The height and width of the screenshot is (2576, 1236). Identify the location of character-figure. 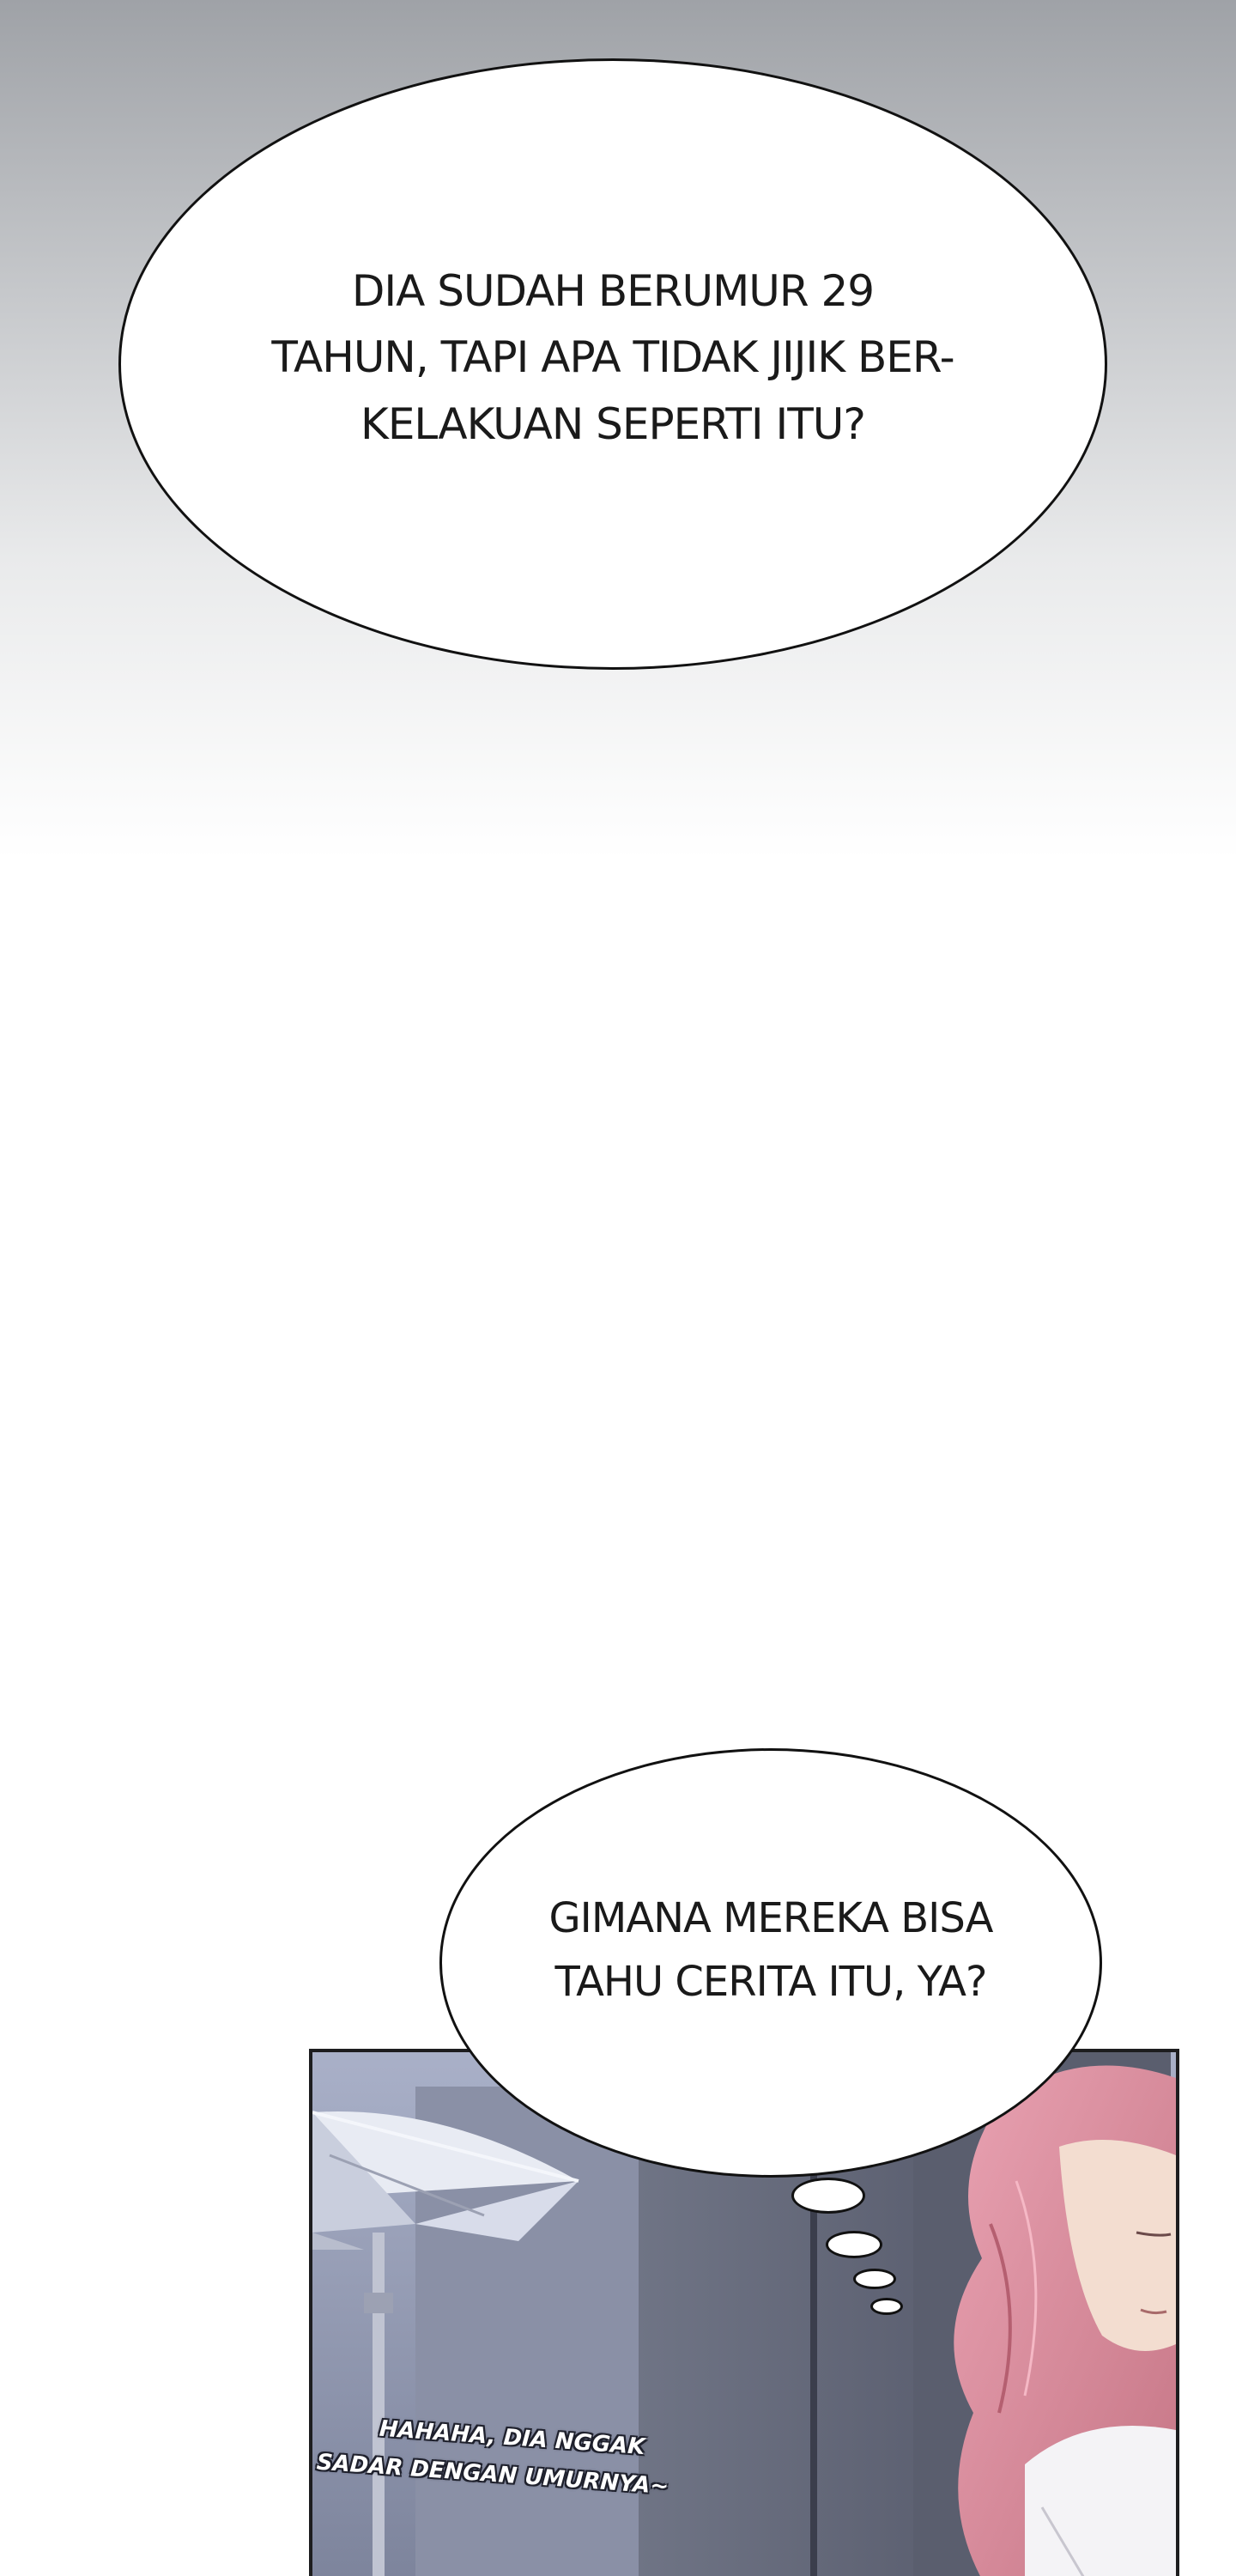
(1065, 2320).